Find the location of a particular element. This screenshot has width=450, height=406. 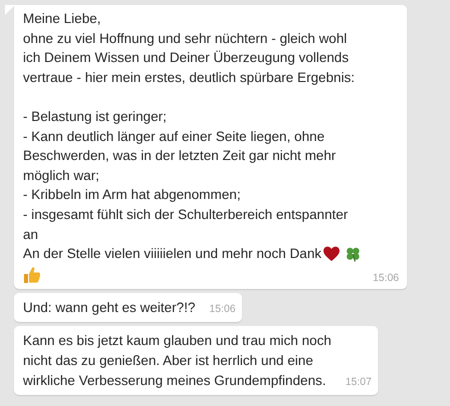

message-time: 15:07 is located at coordinates (358, 382).